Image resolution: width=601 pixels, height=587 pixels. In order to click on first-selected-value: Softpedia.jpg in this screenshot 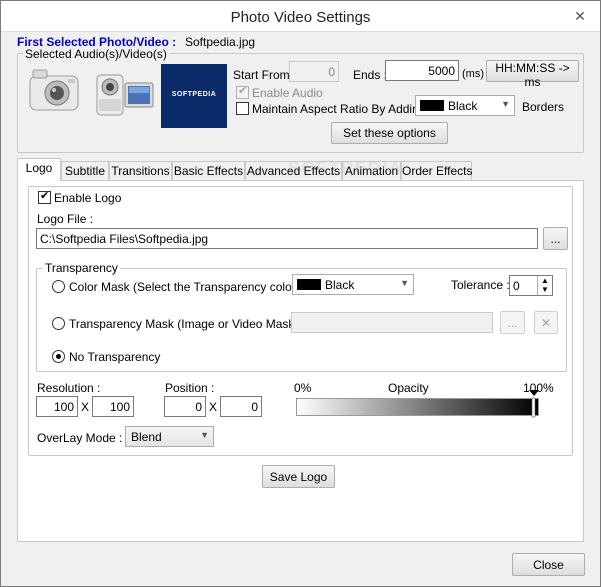, I will do `click(220, 42)`.